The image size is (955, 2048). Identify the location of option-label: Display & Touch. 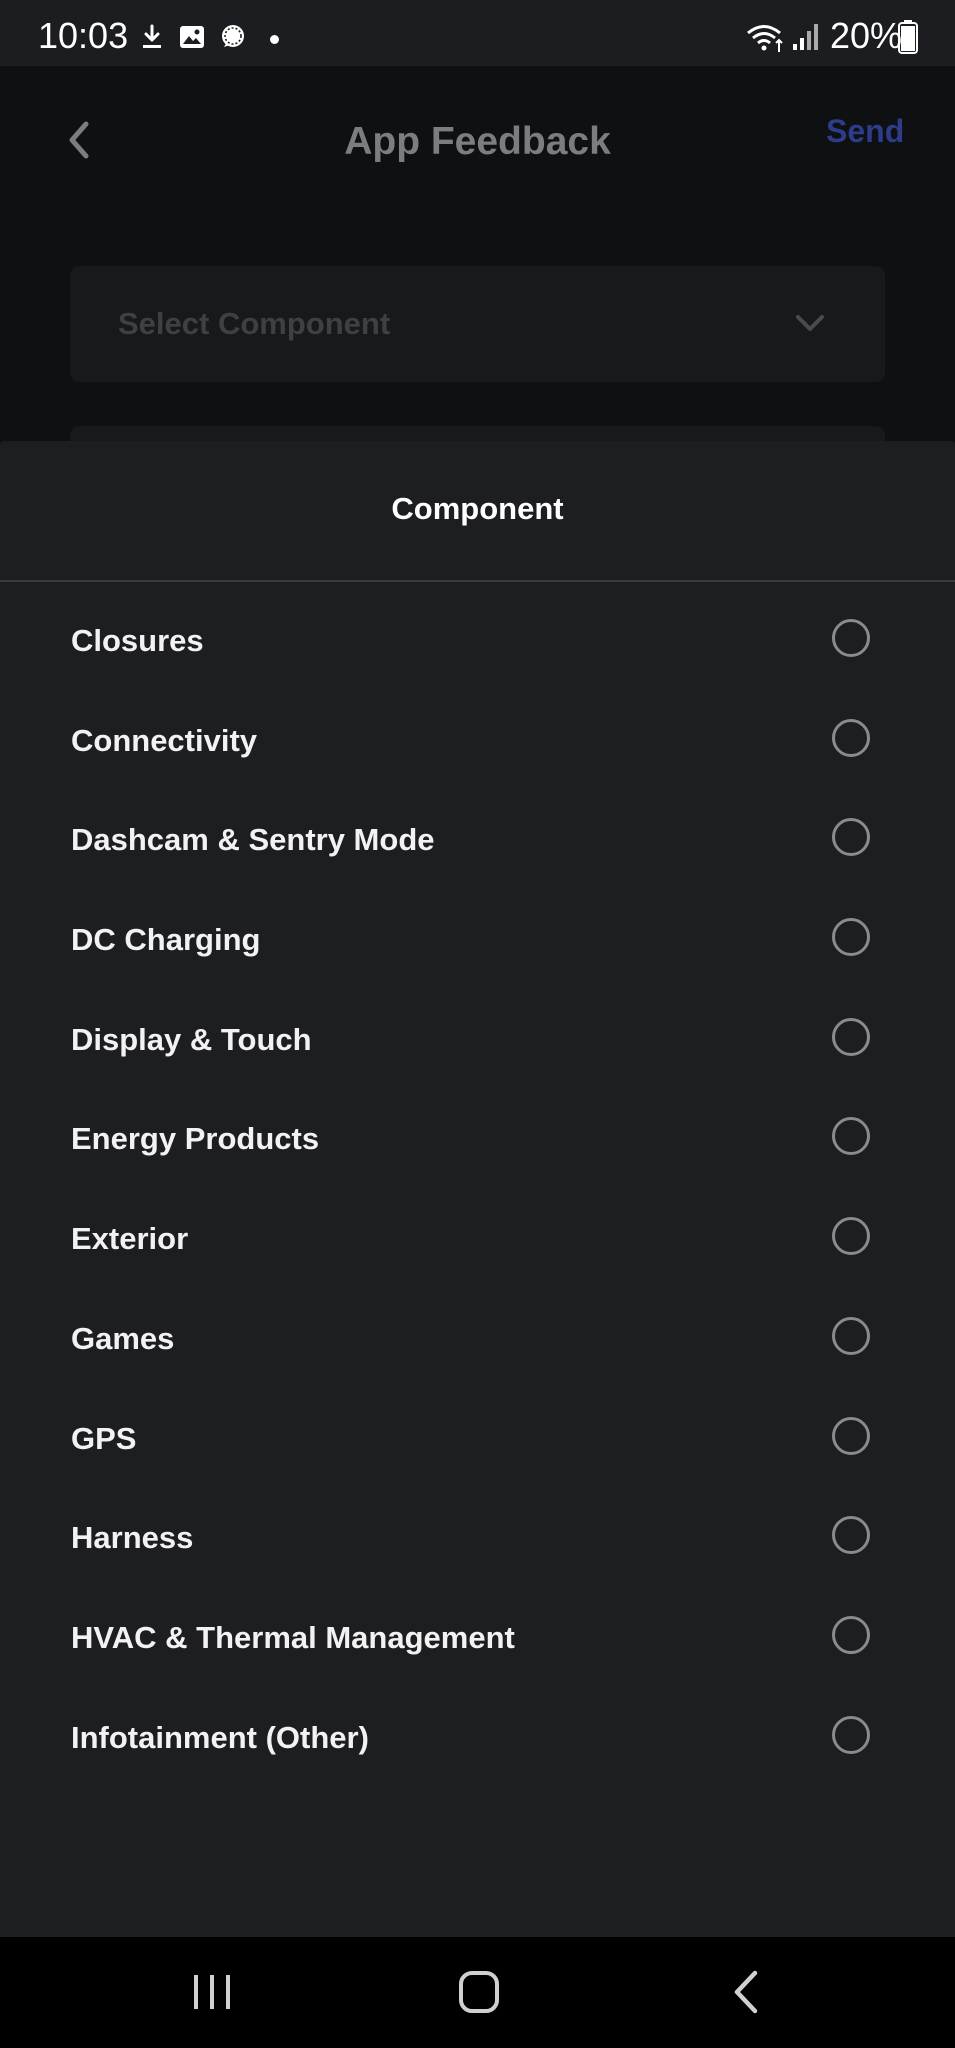
(191, 1039).